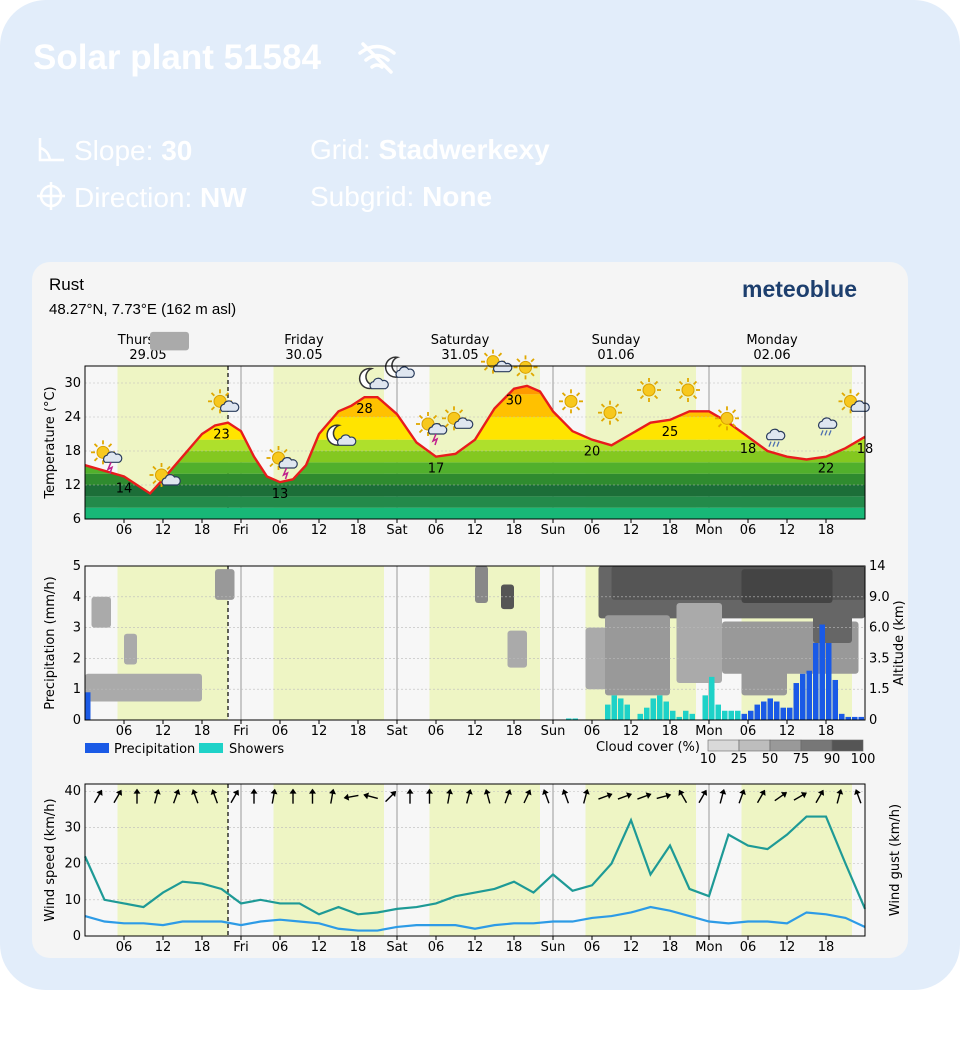  I want to click on y-tick-label: 1, so click(77, 689).